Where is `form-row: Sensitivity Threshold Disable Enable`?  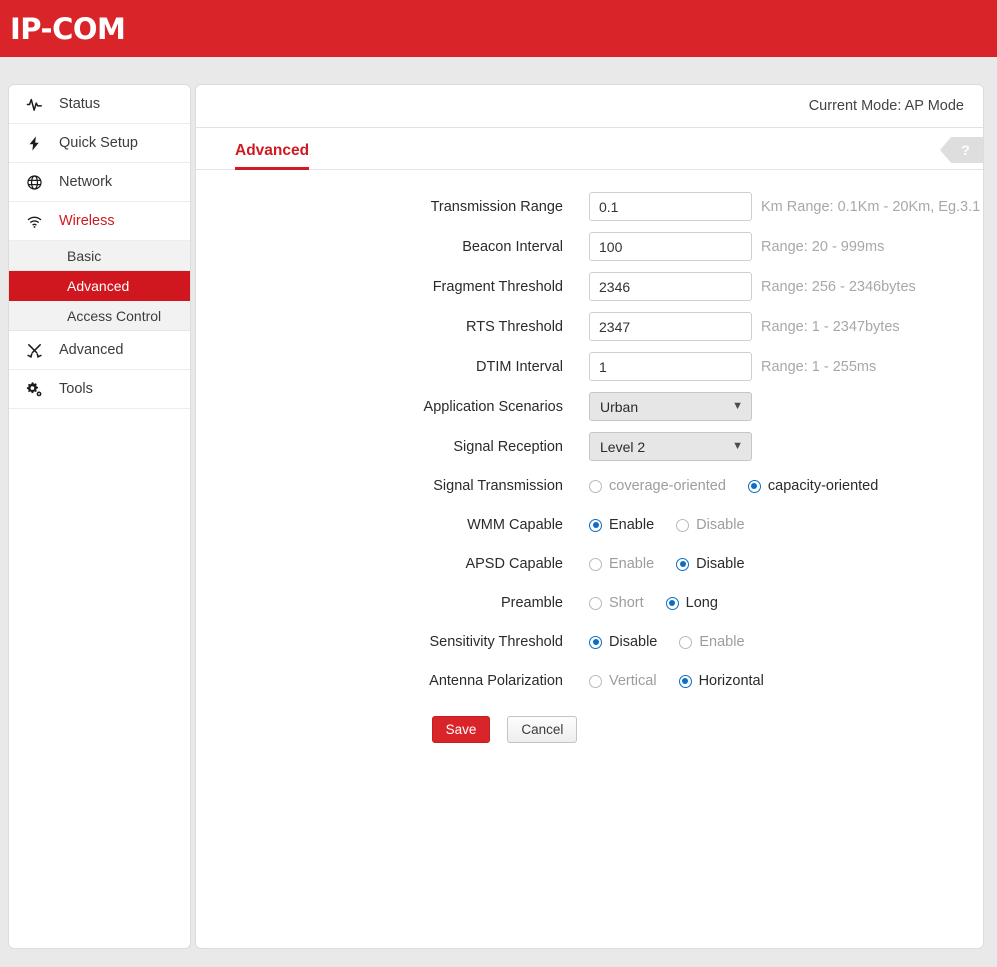 form-row: Sensitivity Threshold Disable Enable is located at coordinates (589, 642).